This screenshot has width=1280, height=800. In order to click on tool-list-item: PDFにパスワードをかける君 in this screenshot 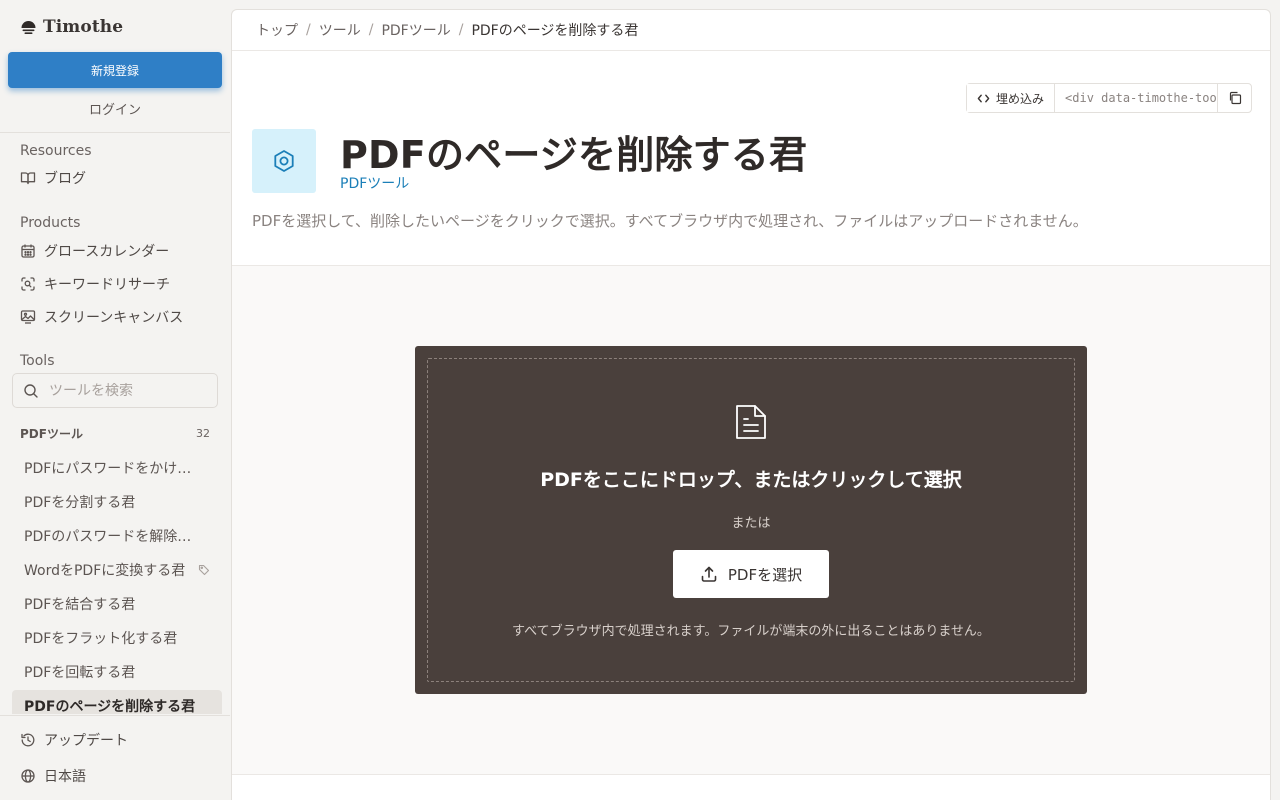, I will do `click(117, 468)`.